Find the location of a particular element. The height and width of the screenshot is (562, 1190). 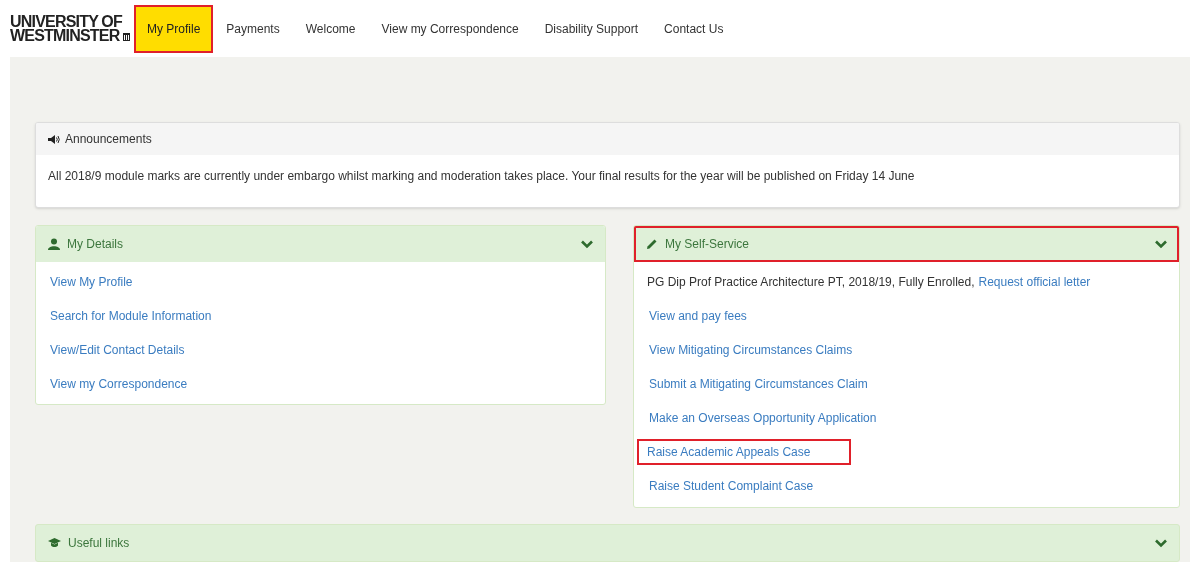

panel-link: Make an Overseas Opportunity Application is located at coordinates (763, 418).